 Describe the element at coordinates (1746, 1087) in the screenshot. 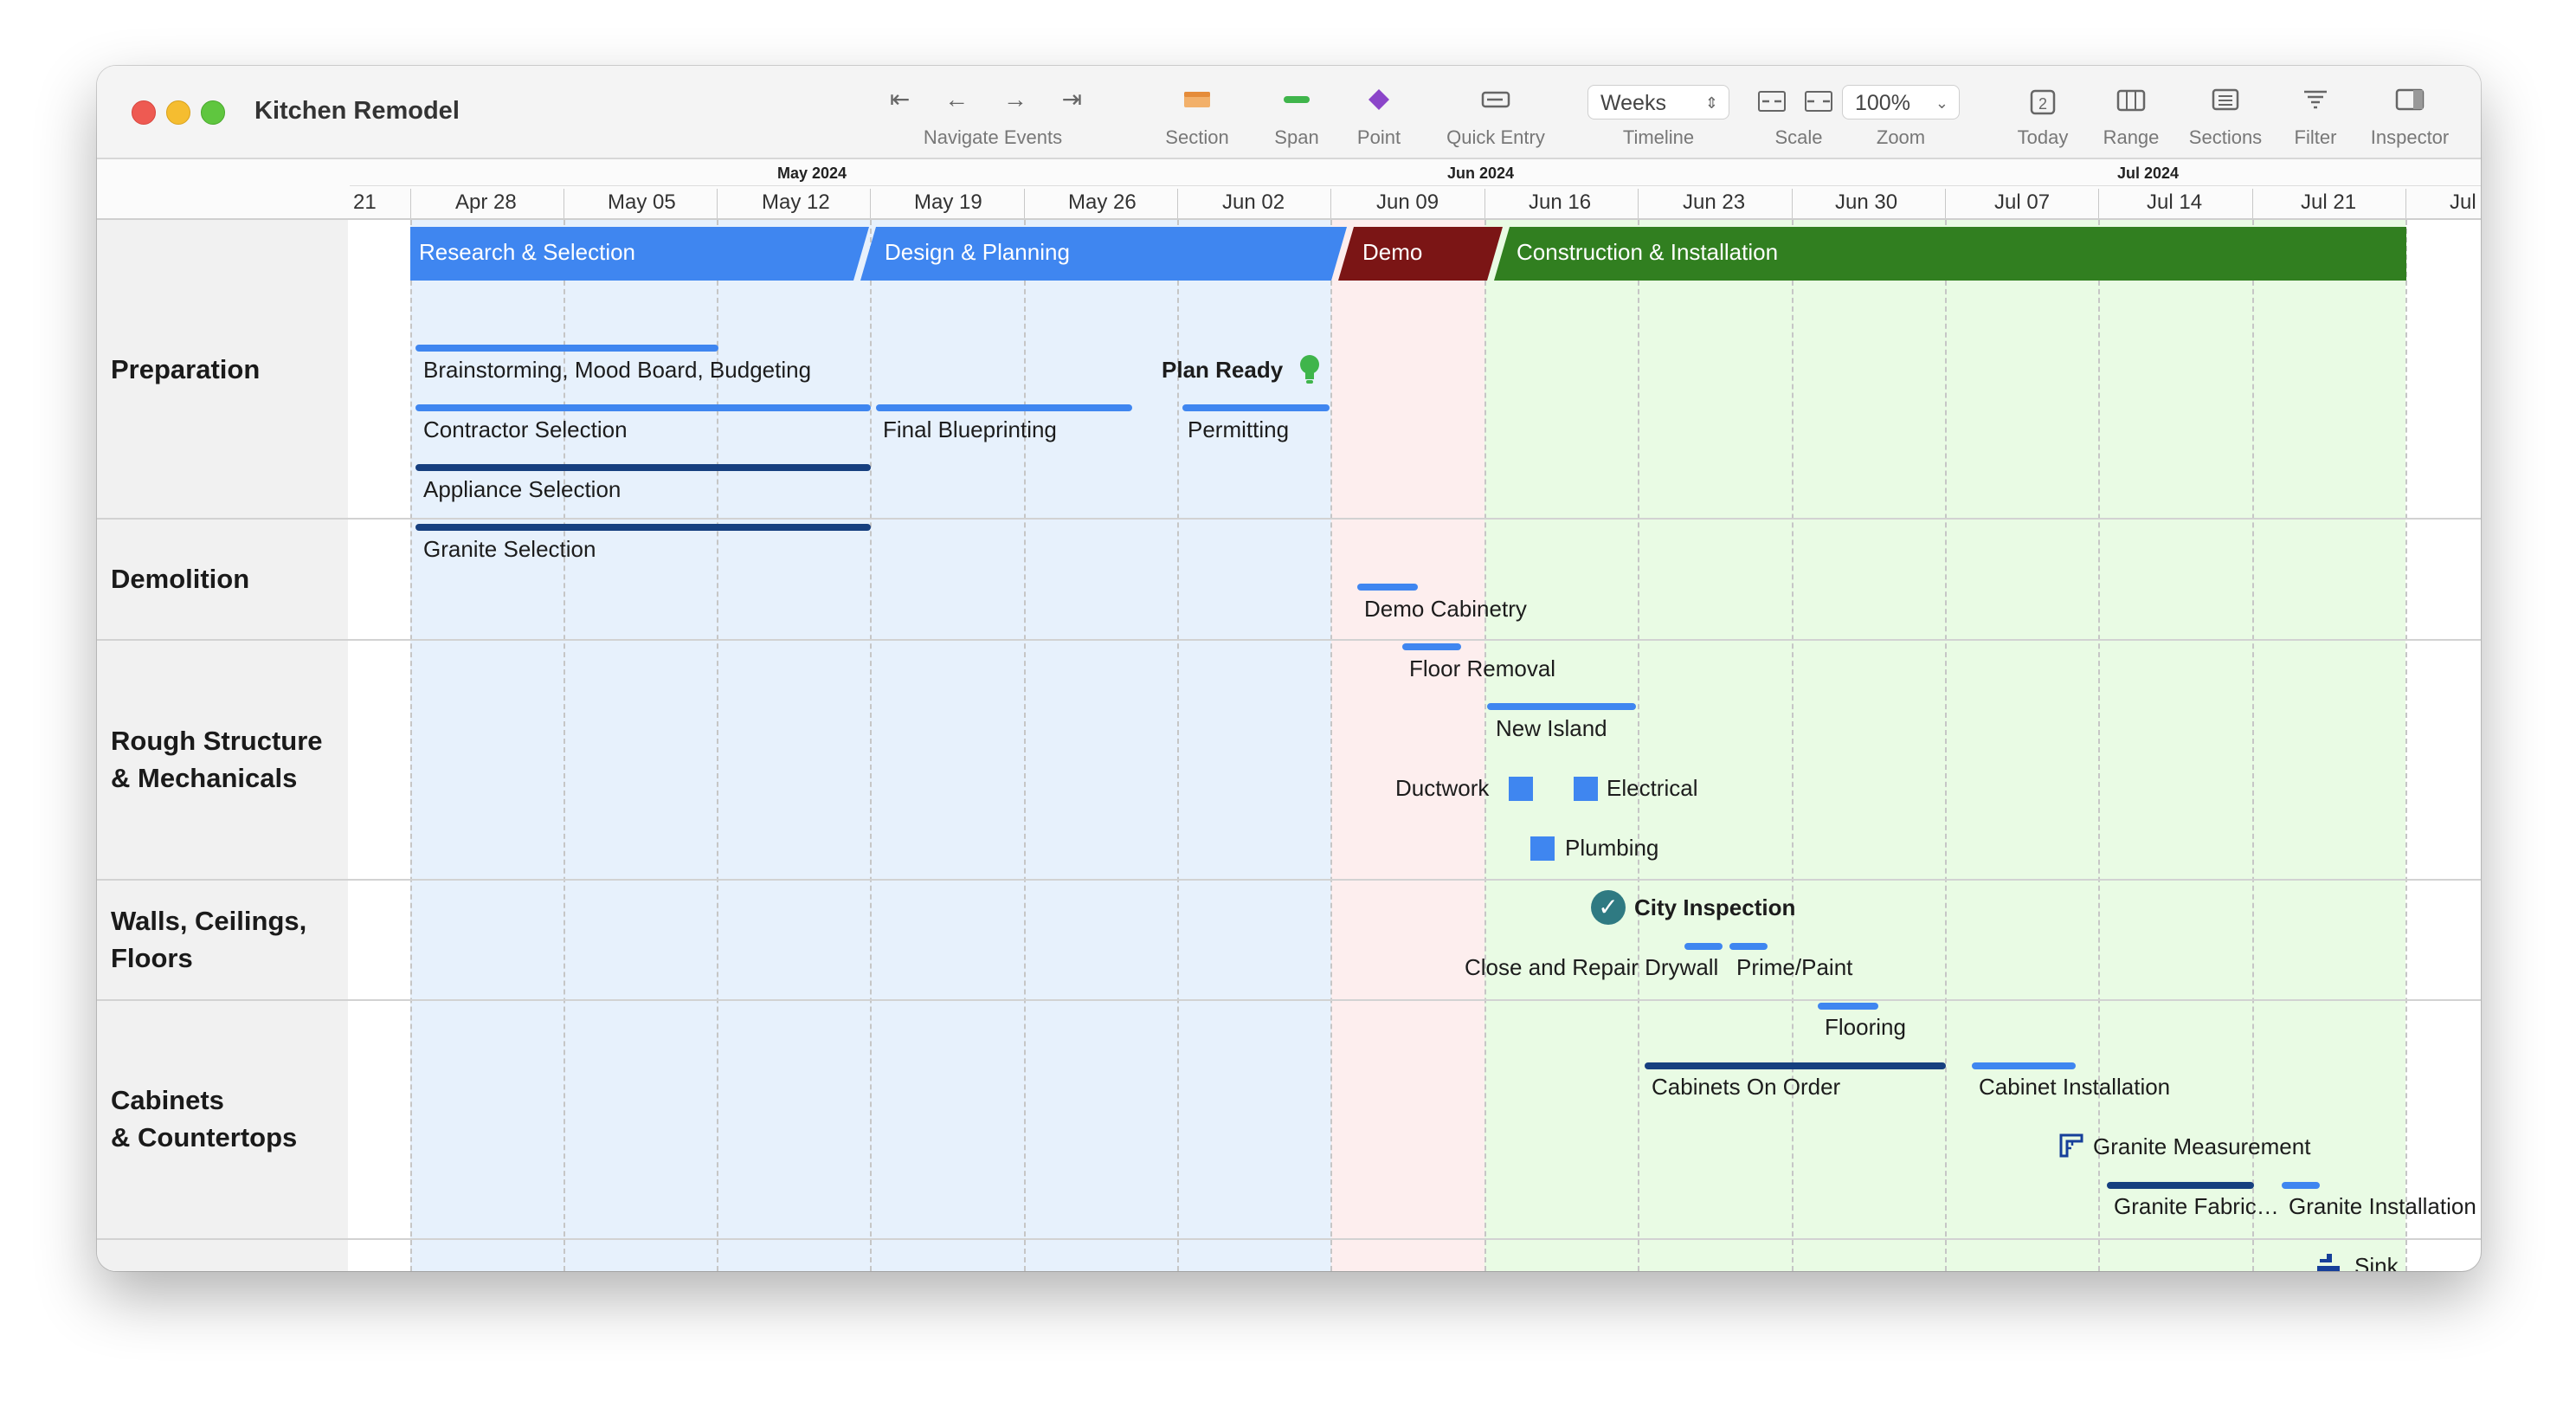

I see `event-cabinets-on-order: Cabinets On Order` at that location.